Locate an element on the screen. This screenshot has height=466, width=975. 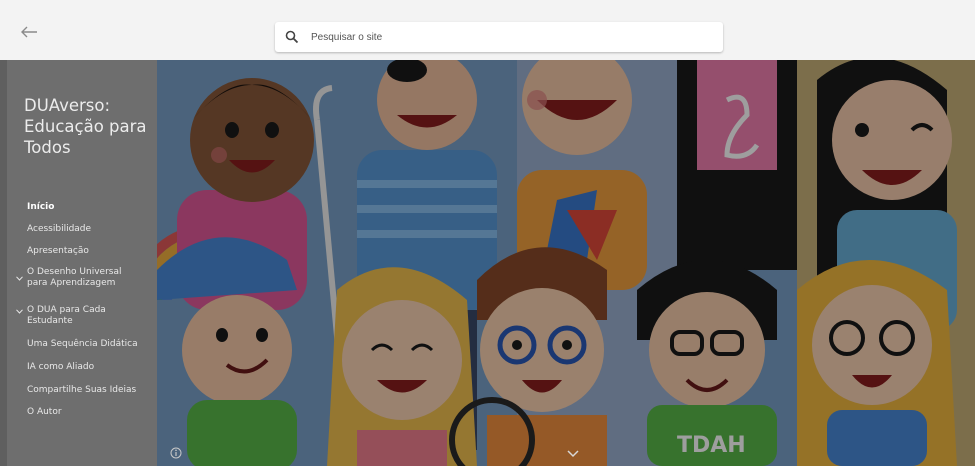
search-input is located at coordinates (511, 37).